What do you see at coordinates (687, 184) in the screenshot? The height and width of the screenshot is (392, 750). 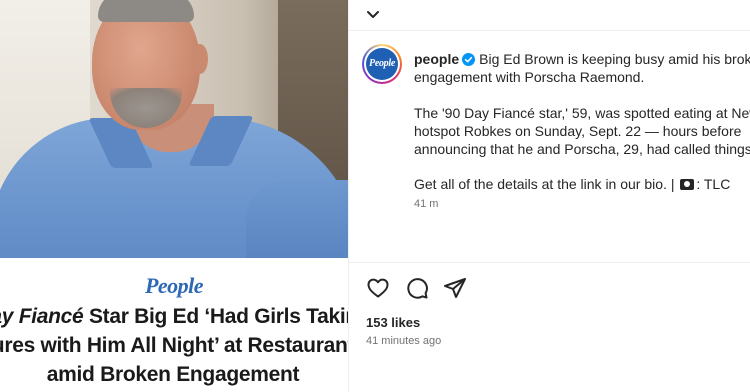 I see `camera-icon` at bounding box center [687, 184].